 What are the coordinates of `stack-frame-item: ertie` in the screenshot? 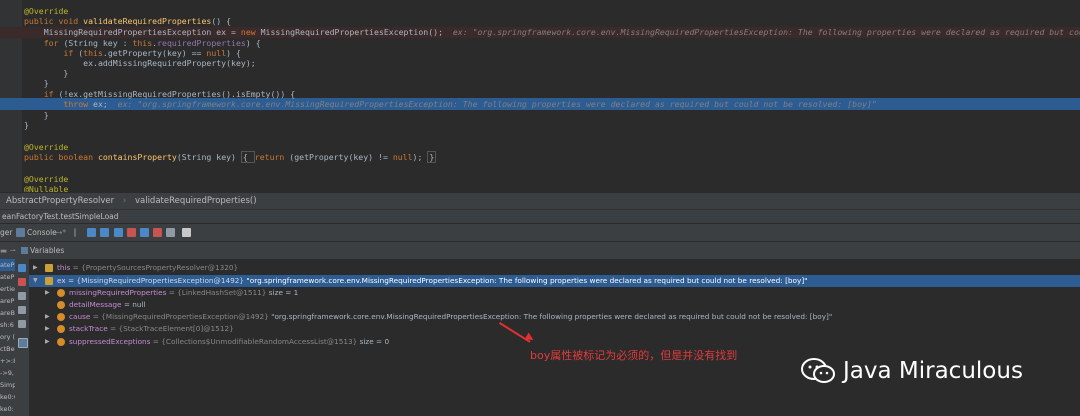 It's located at (7, 289).